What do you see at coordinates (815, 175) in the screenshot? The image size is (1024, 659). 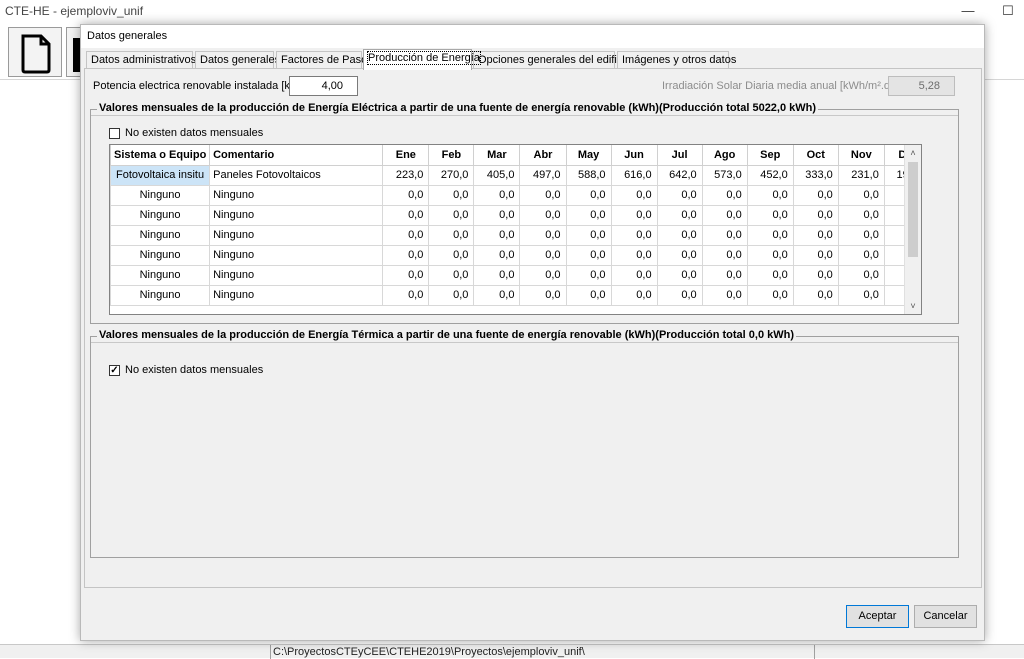 I see `cell-month-value: 333,0` at bounding box center [815, 175].